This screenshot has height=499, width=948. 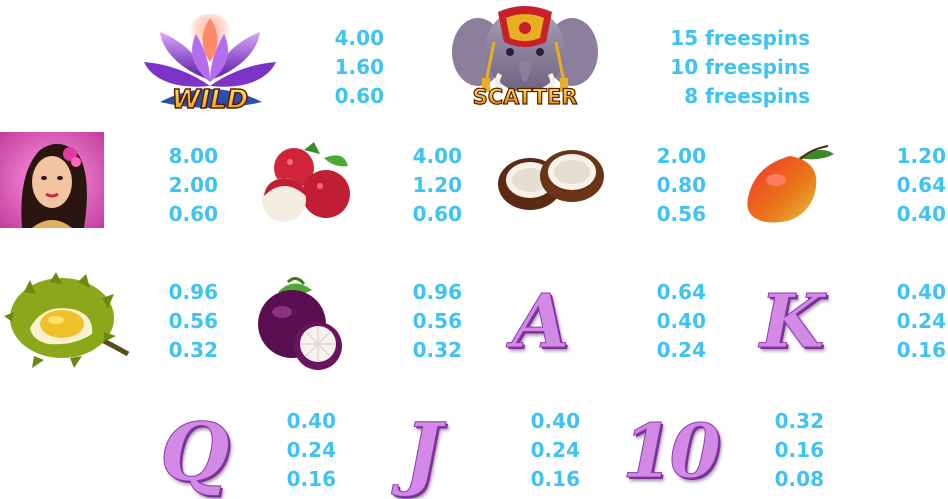 I want to click on letter-k-symbol: K, so click(x=792, y=322).